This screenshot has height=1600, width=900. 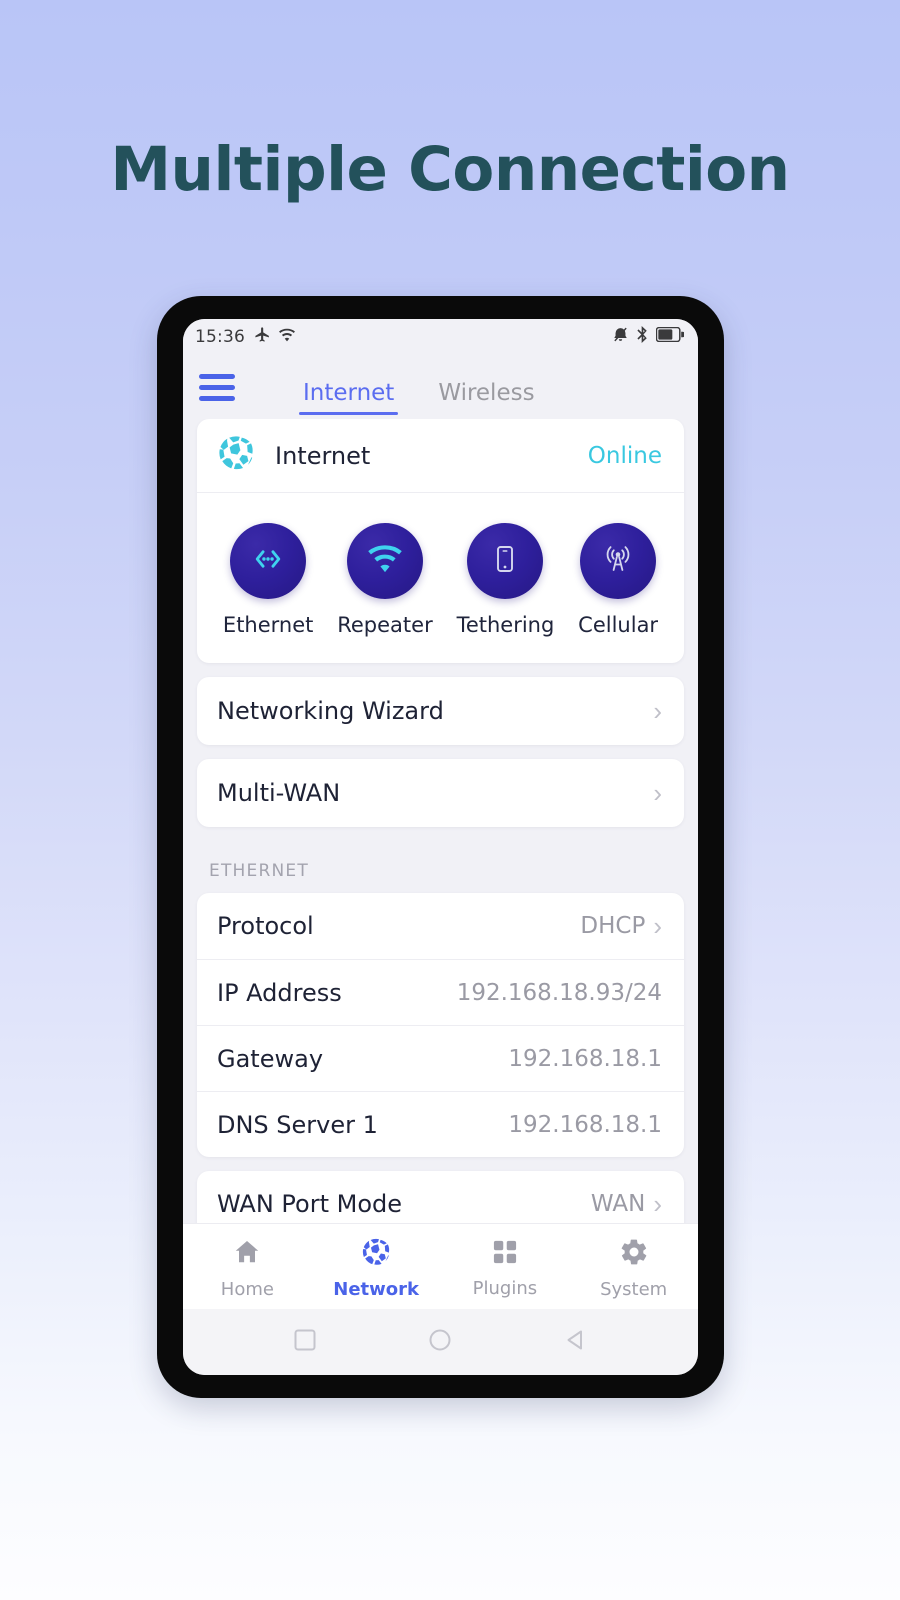 I want to click on repeater-icon-circle, so click(x=384, y=561).